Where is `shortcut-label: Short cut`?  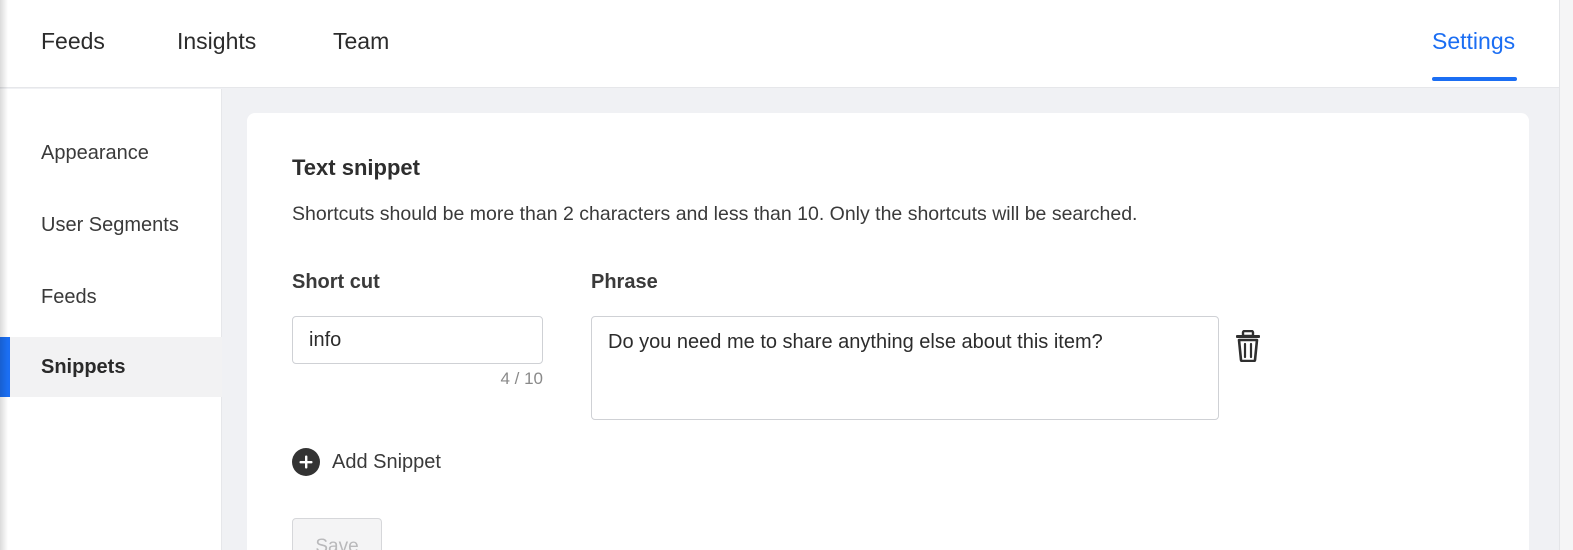 shortcut-label: Short cut is located at coordinates (336, 282).